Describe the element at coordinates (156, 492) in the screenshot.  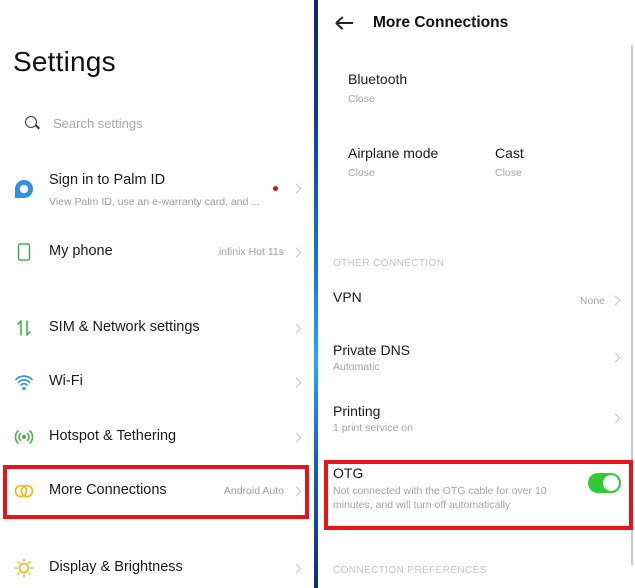
I see `highlight-box-more-connections` at that location.